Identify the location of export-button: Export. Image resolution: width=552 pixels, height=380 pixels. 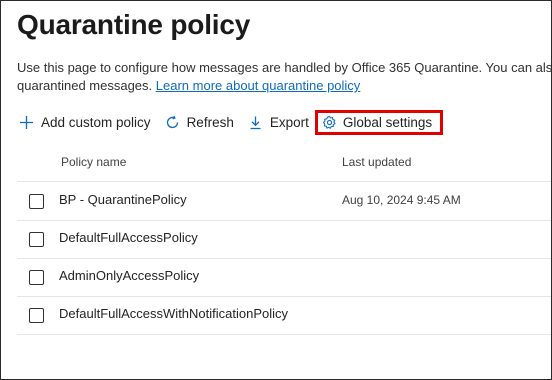
(278, 122).